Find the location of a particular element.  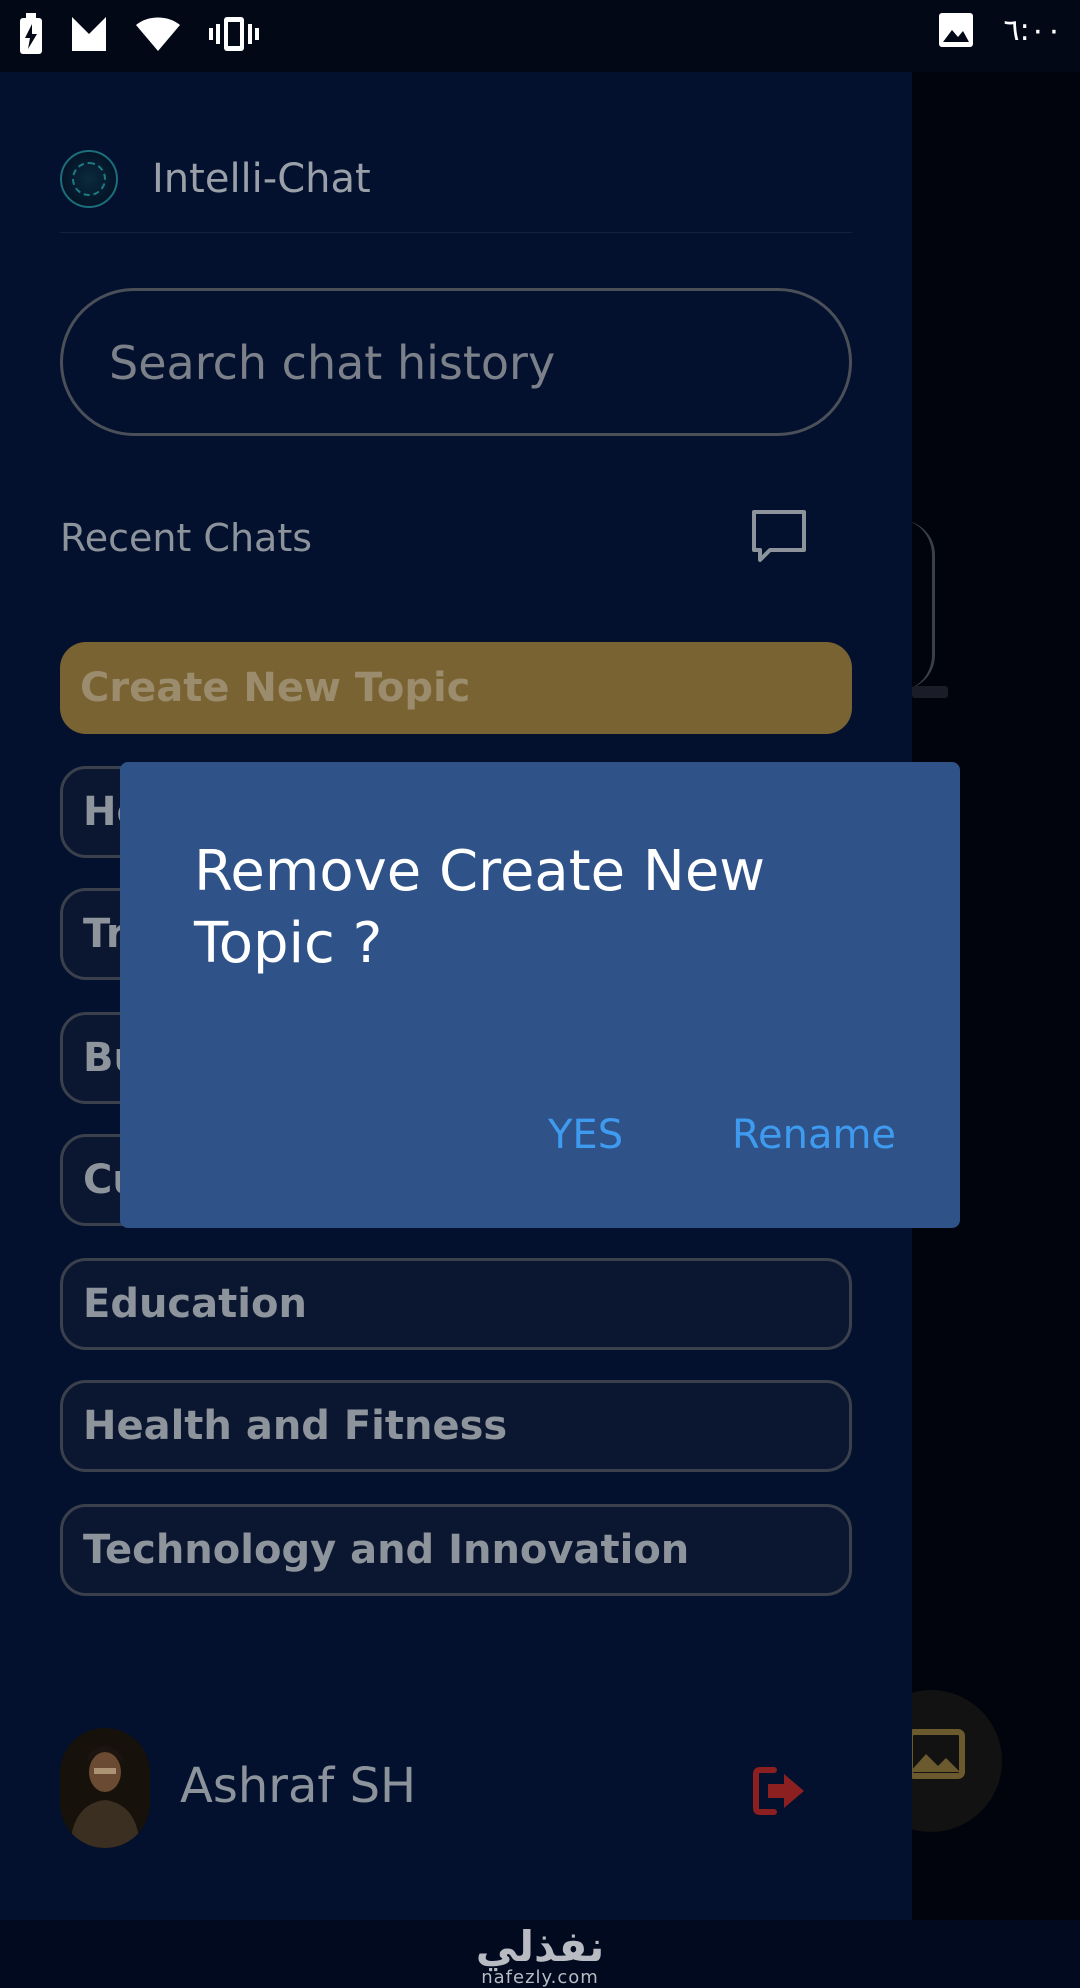

avatar is located at coordinates (105, 1788).